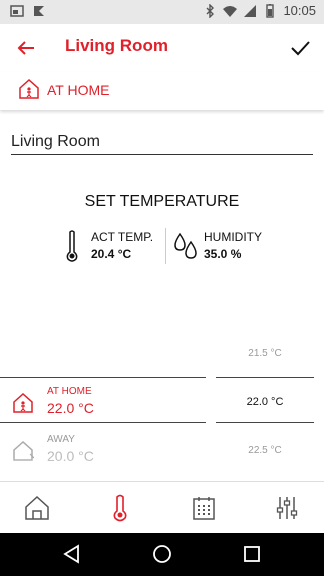 The image size is (324, 576). I want to click on app-notification-icon, so click(39, 11).